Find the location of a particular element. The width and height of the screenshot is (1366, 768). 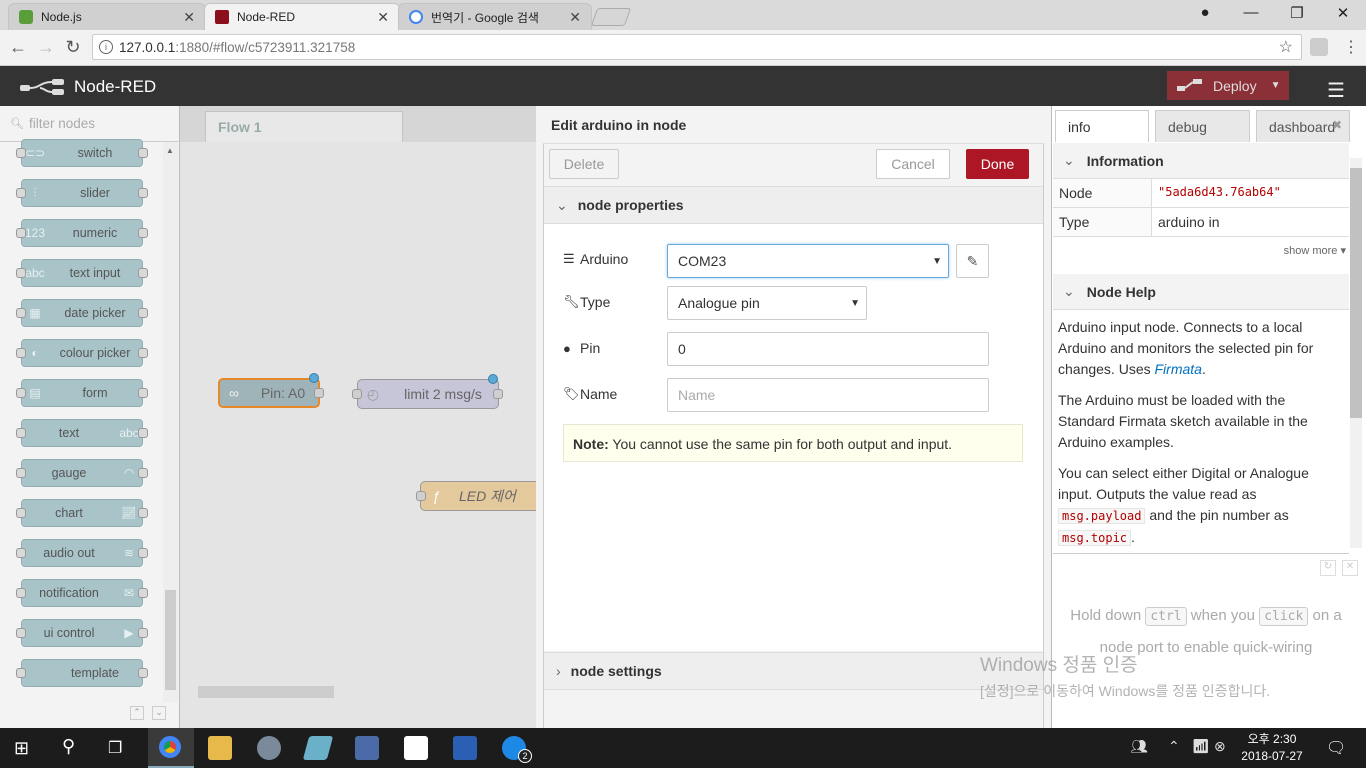

palette-node-label: audio out is located at coordinates (69, 553).